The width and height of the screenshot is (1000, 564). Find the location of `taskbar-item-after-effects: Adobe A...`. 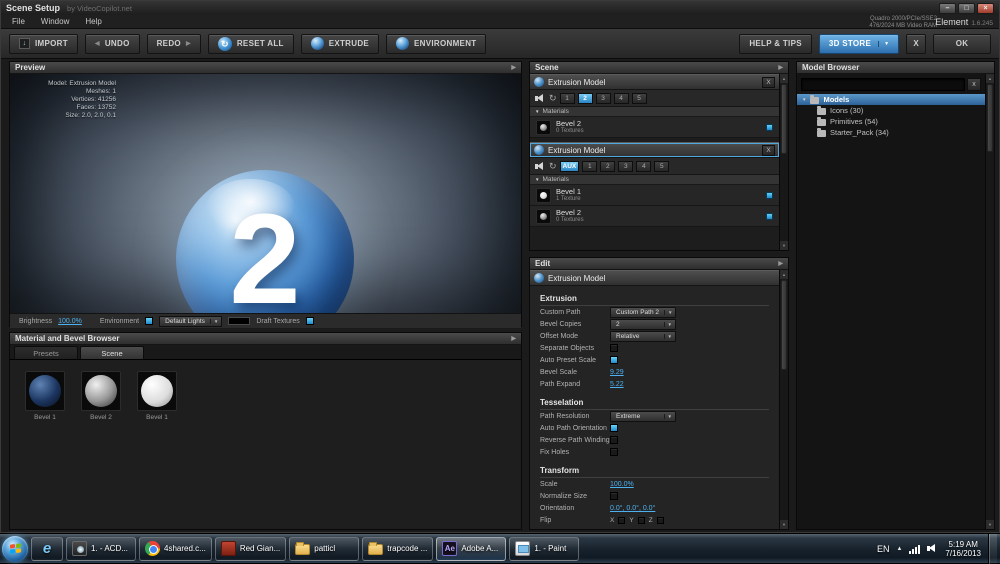

taskbar-item-after-effects: Adobe A... is located at coordinates (471, 548).